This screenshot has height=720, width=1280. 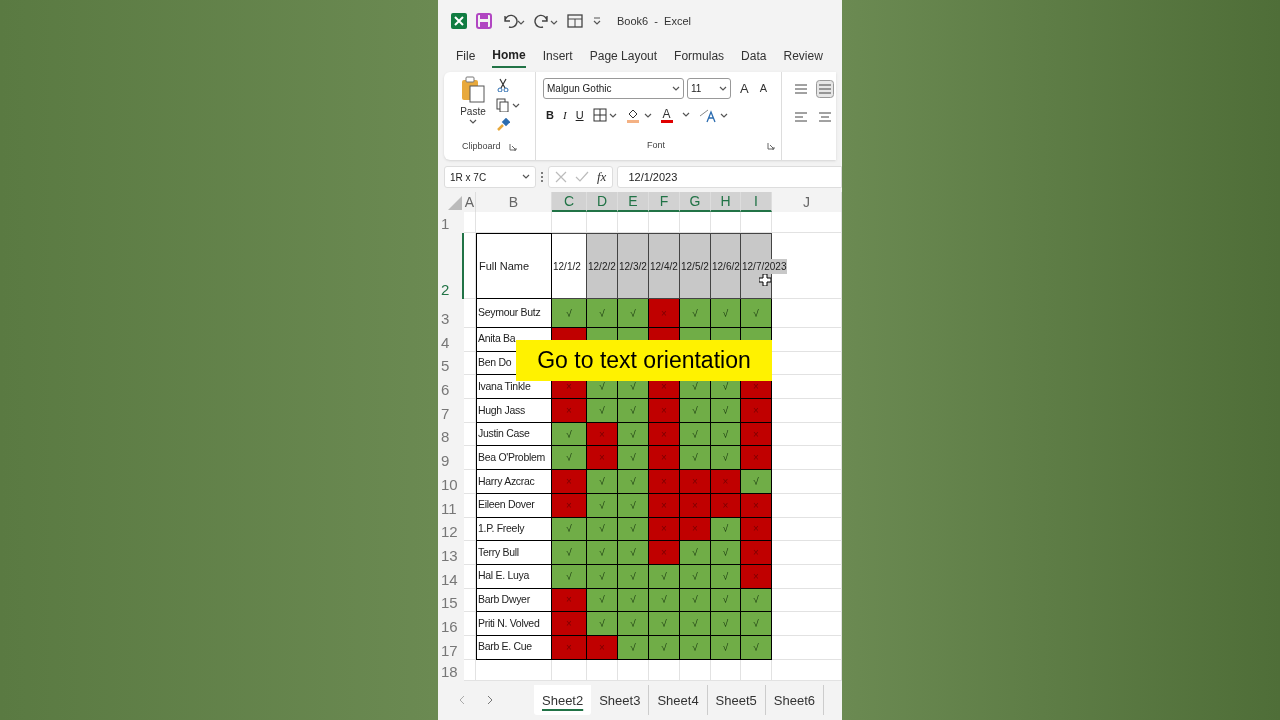 I want to click on ribbon-tab: Data, so click(x=754, y=56).